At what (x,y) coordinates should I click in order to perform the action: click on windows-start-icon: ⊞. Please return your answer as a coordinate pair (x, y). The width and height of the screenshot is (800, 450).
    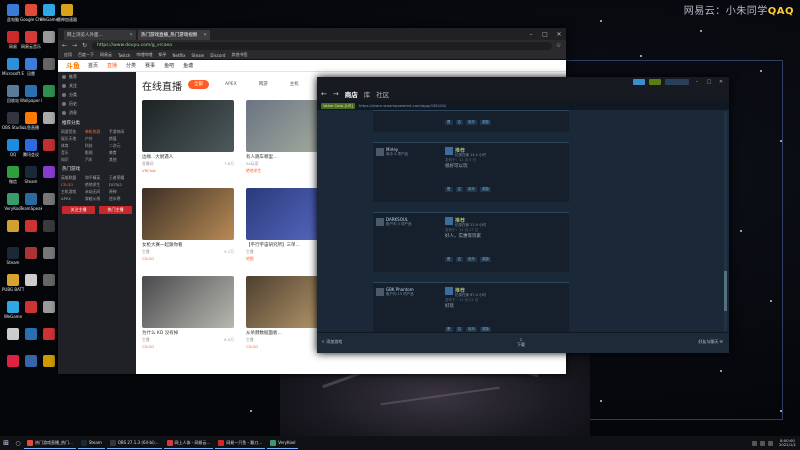
    Looking at the image, I should click on (6, 443).